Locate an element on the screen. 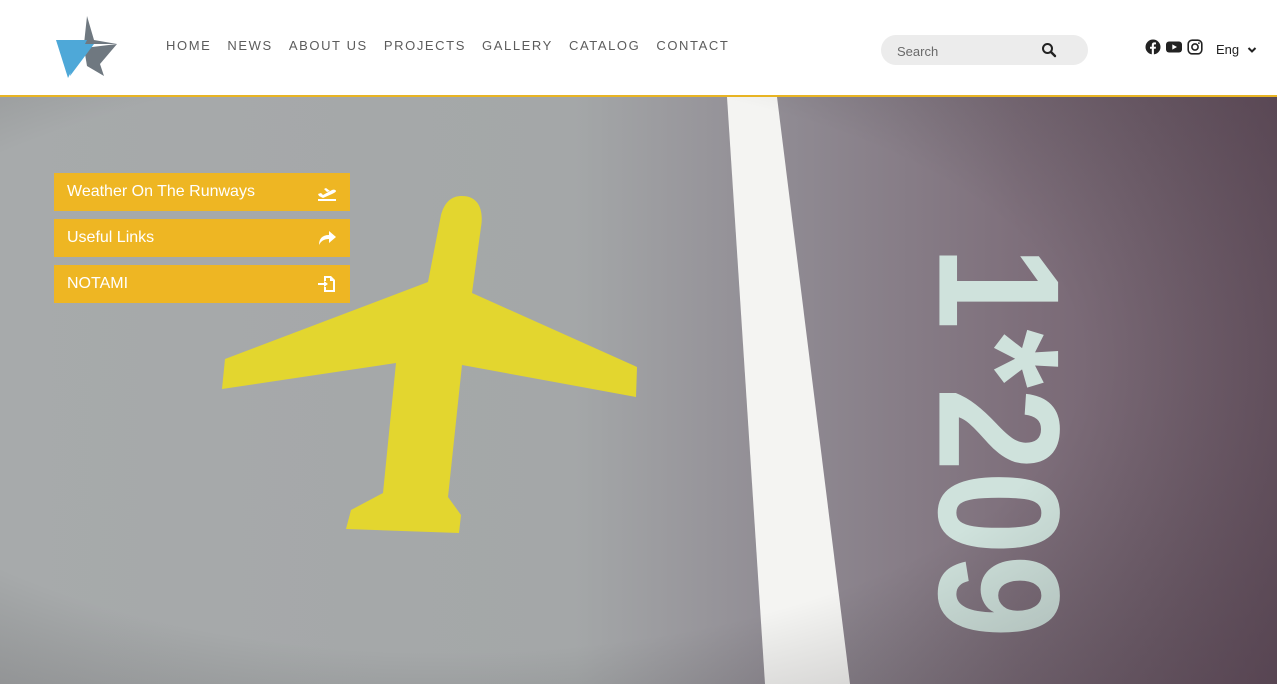  logo-icon is located at coordinates (87, 47).